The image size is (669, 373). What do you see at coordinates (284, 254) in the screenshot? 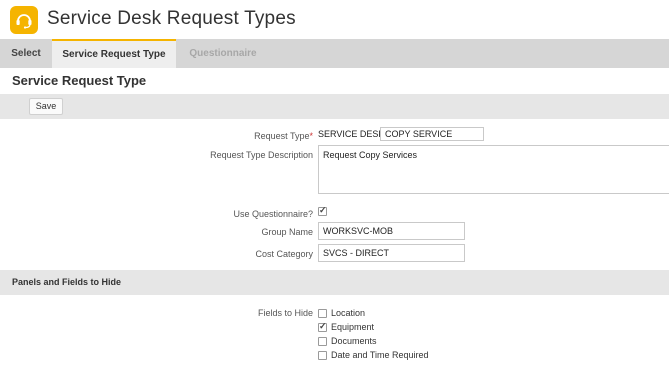
I see `cost-category-label: Cost Category` at bounding box center [284, 254].